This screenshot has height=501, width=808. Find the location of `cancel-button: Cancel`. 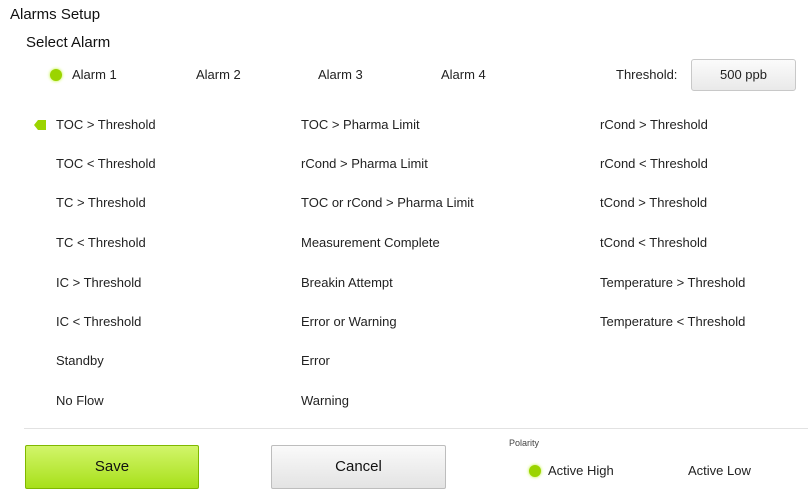

cancel-button: Cancel is located at coordinates (358, 467).